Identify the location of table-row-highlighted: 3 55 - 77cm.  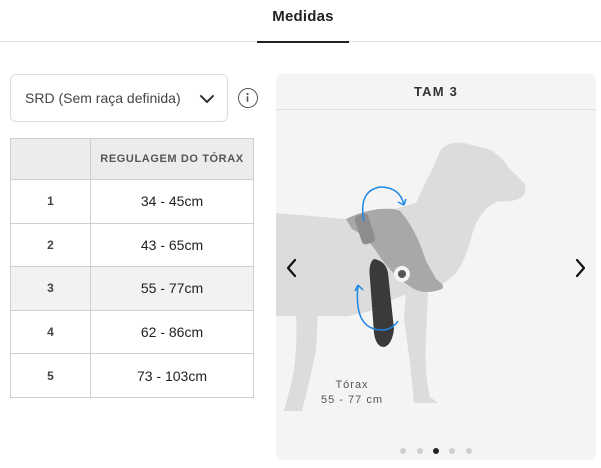
(132, 288).